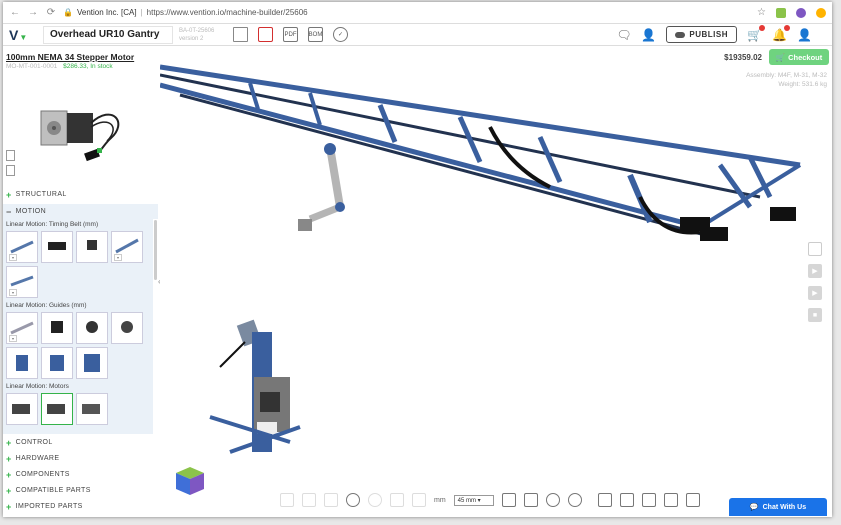 The width and height of the screenshot is (841, 525). Describe the element at coordinates (290, 34) in the screenshot. I see `pdf-icon: PDF` at that location.